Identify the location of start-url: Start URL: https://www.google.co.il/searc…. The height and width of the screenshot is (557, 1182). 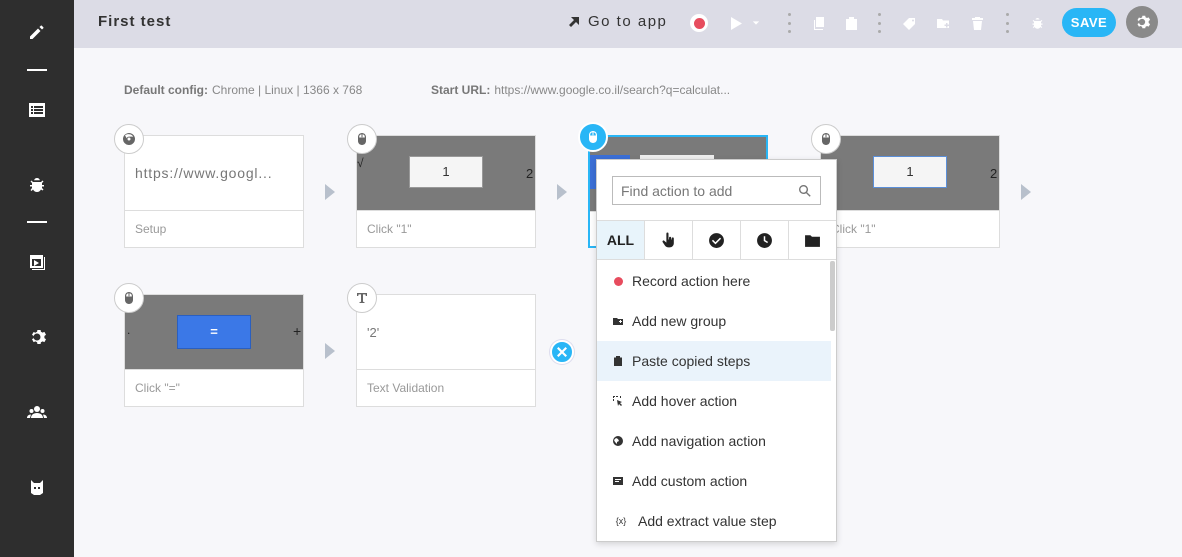
(580, 90).